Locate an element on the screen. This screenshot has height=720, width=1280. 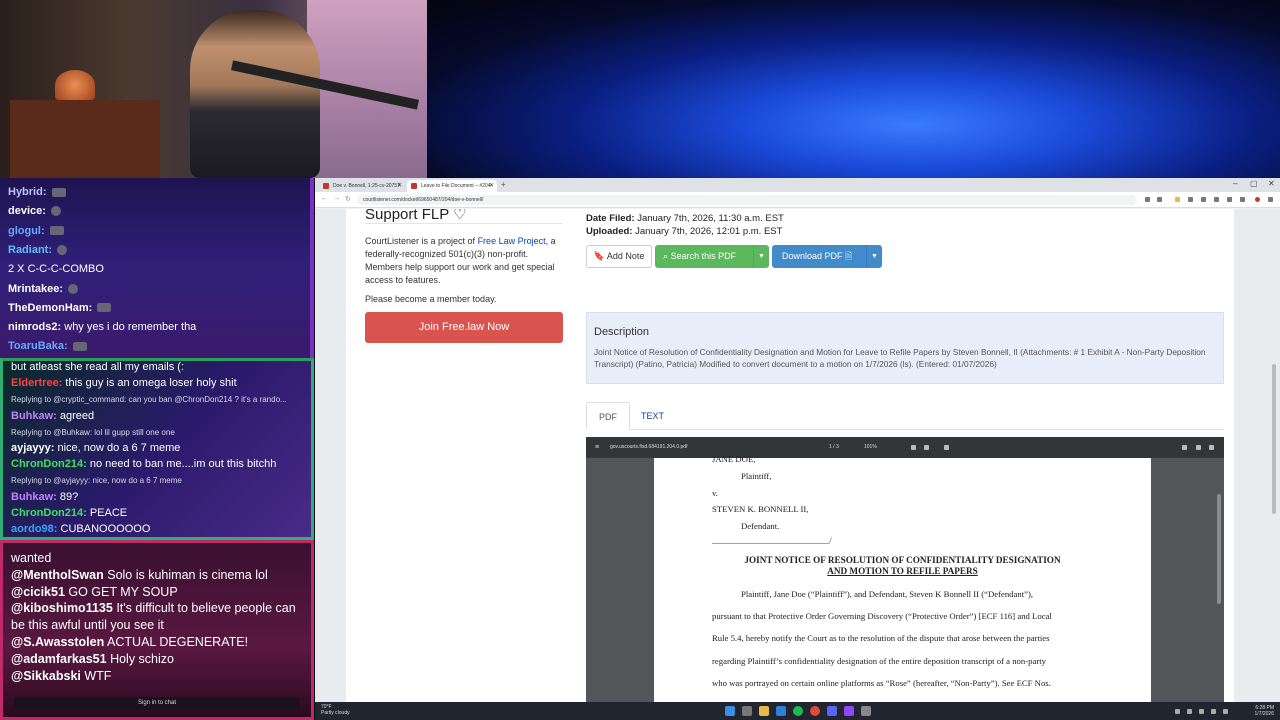
chat-username: @S.Awasstolen is located at coordinates (57, 642).